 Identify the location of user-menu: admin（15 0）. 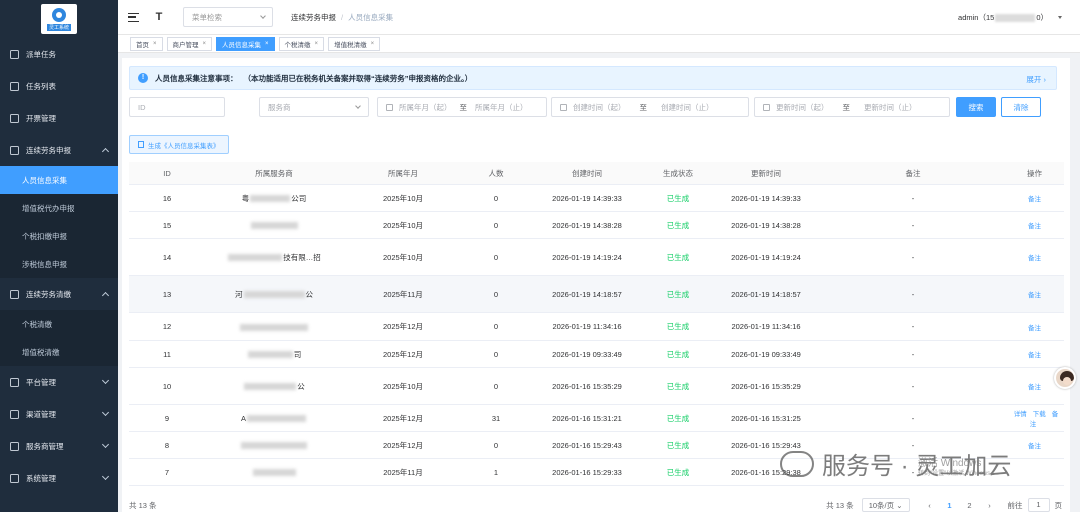
(1010, 17).